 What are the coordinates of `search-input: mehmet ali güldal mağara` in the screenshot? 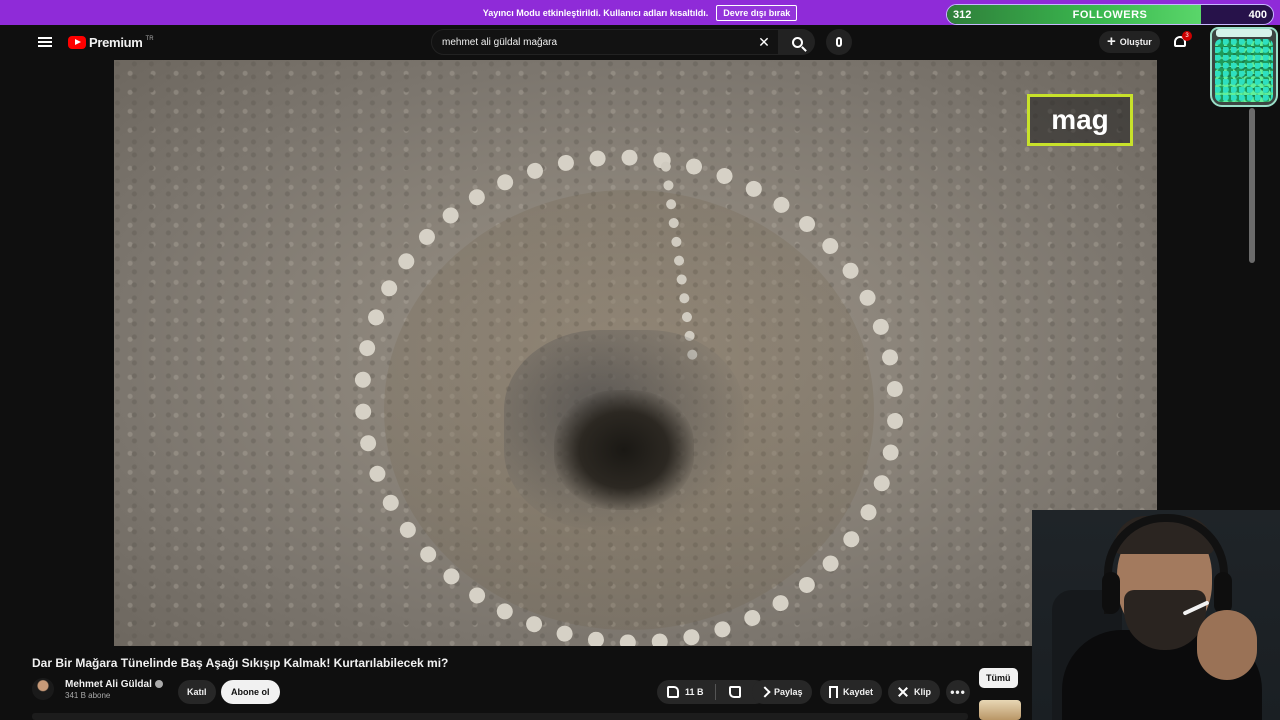 It's located at (605, 42).